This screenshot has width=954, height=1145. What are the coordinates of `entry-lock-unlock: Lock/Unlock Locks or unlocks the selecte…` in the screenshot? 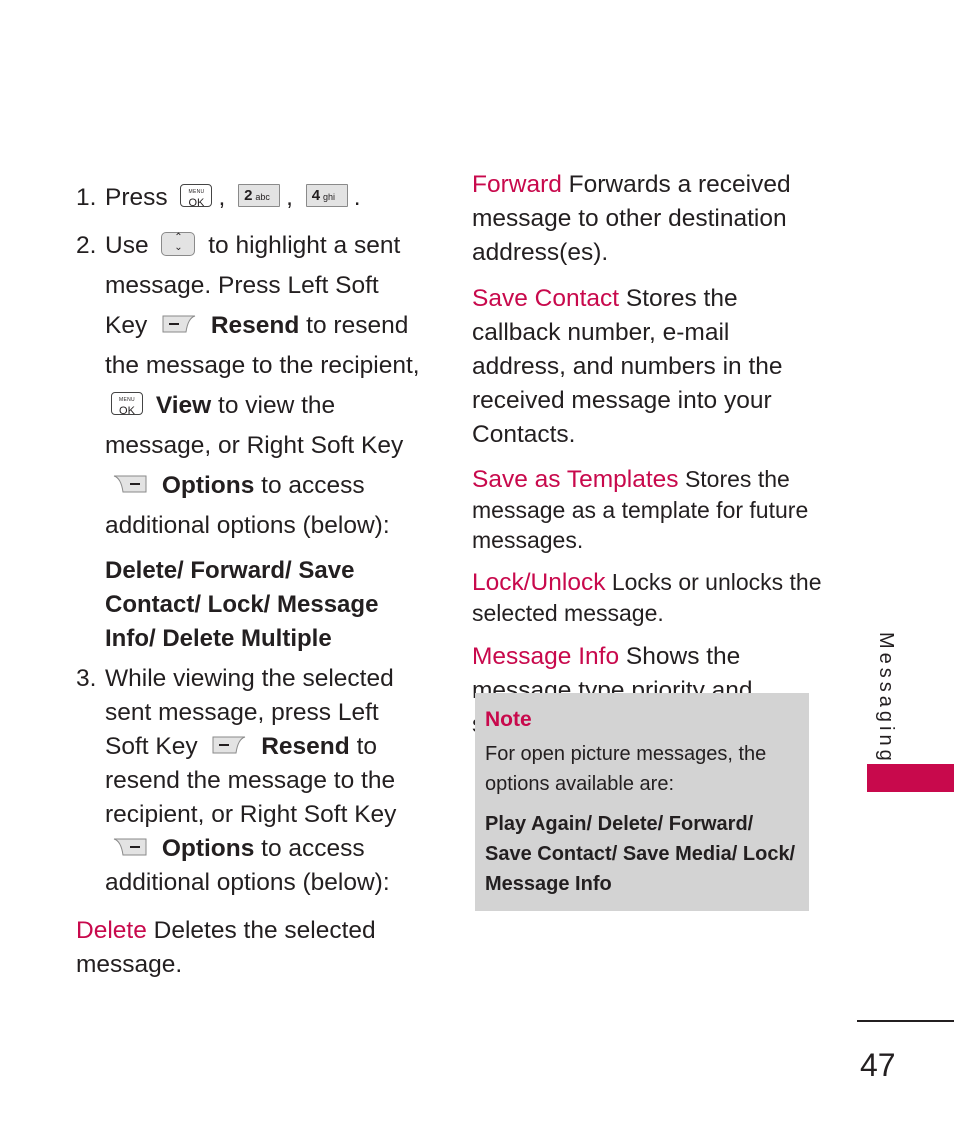 It's located at (647, 597).